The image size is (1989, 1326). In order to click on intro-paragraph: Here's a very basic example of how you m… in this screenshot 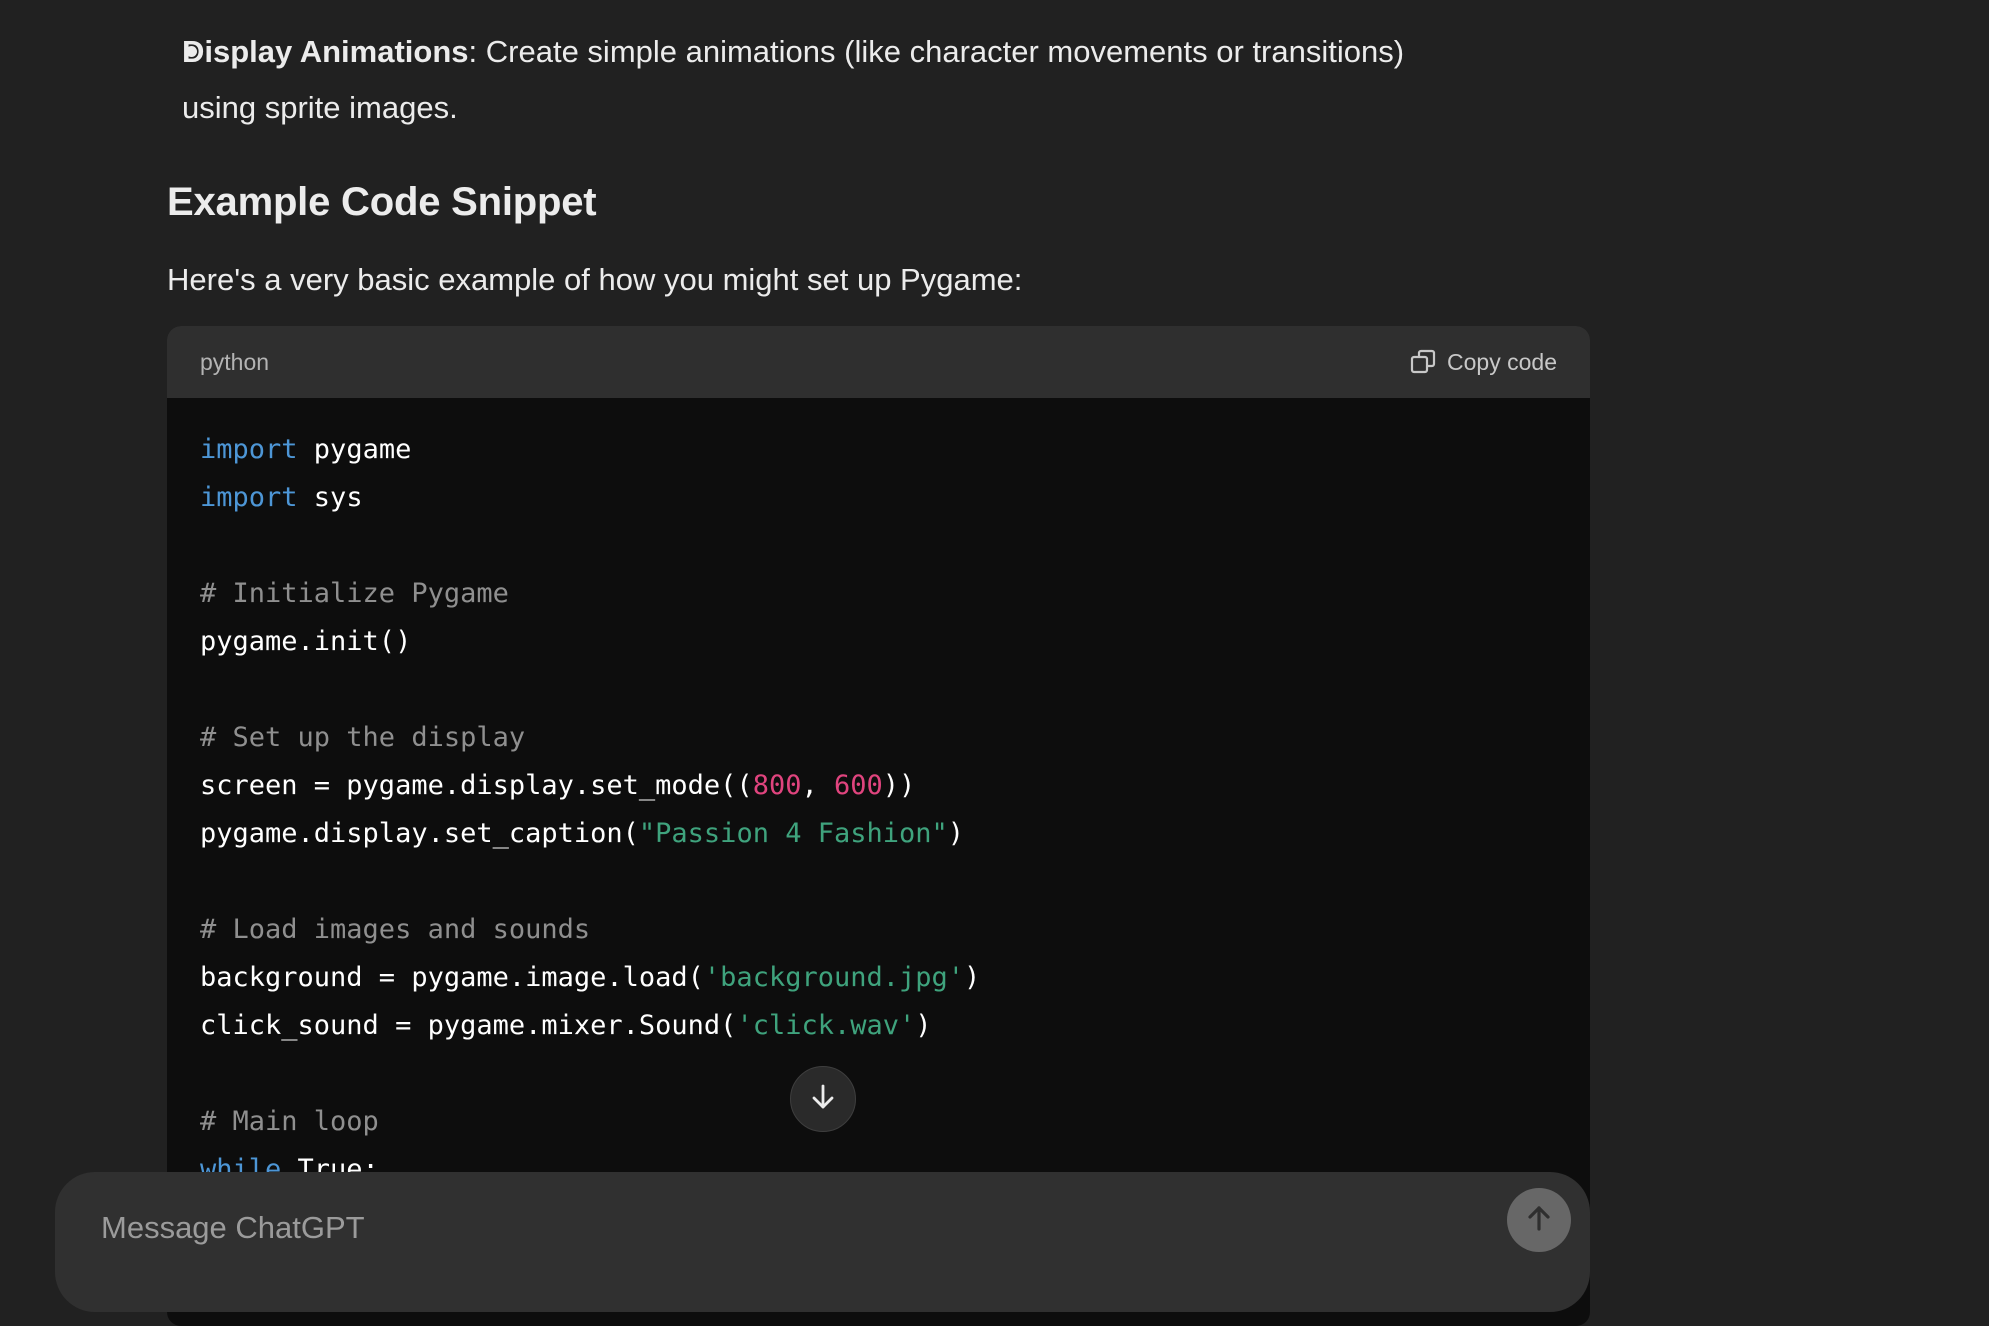, I will do `click(595, 279)`.